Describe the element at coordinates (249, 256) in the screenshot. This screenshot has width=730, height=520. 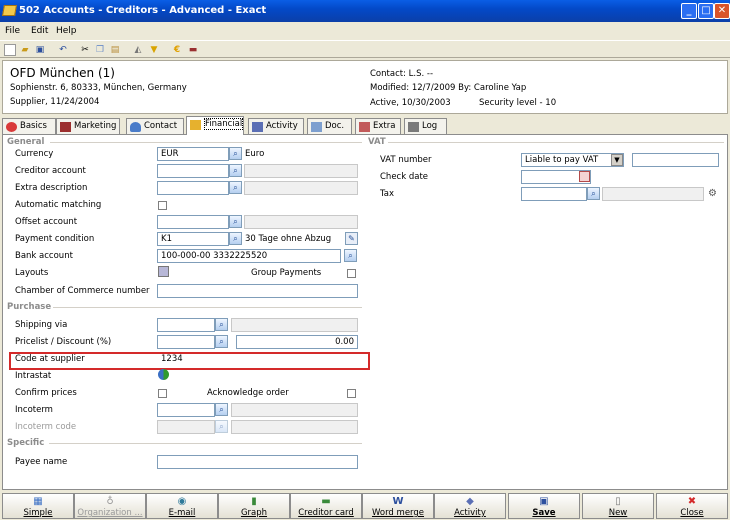
I see `bank-account-field: 100-000-00 3332225520` at that location.